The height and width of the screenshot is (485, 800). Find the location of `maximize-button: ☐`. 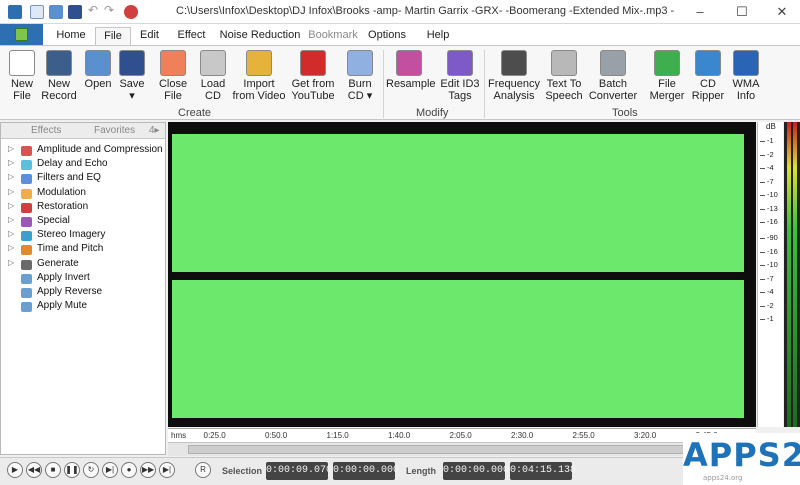

maximize-button: ☐ is located at coordinates (742, 12).